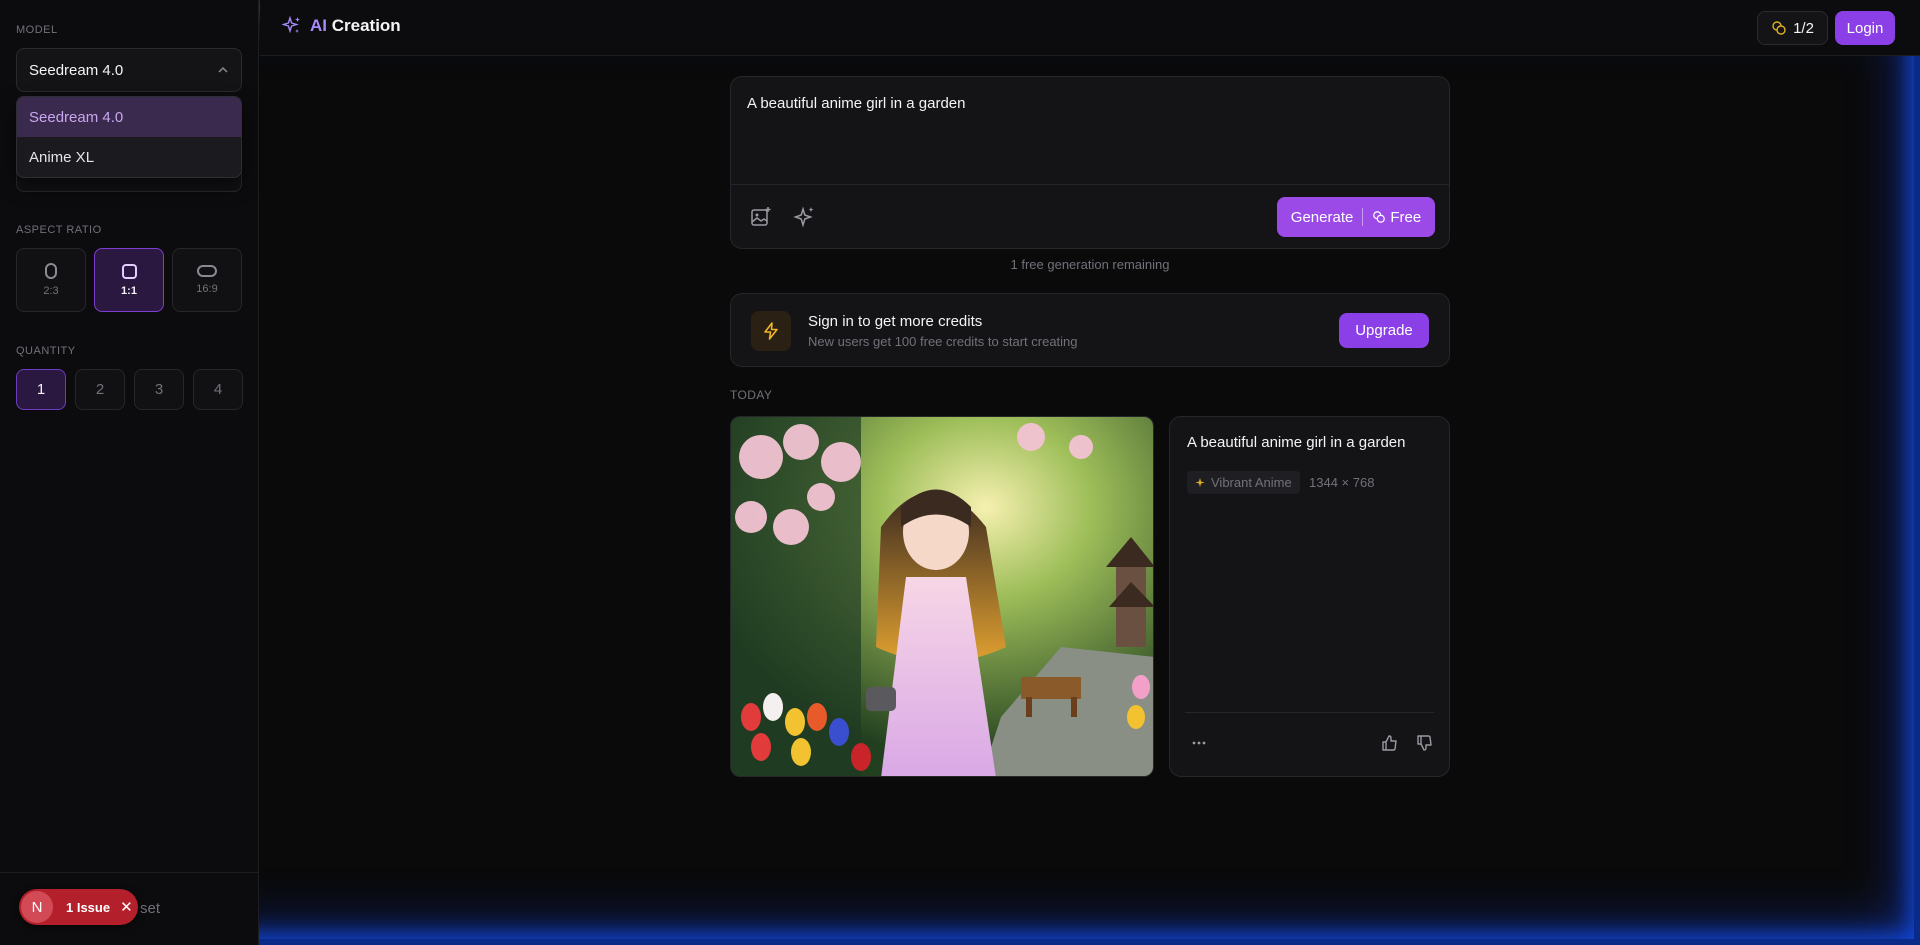  Describe the element at coordinates (805, 217) in the screenshot. I see `sparkle-enhance-icon` at that location.